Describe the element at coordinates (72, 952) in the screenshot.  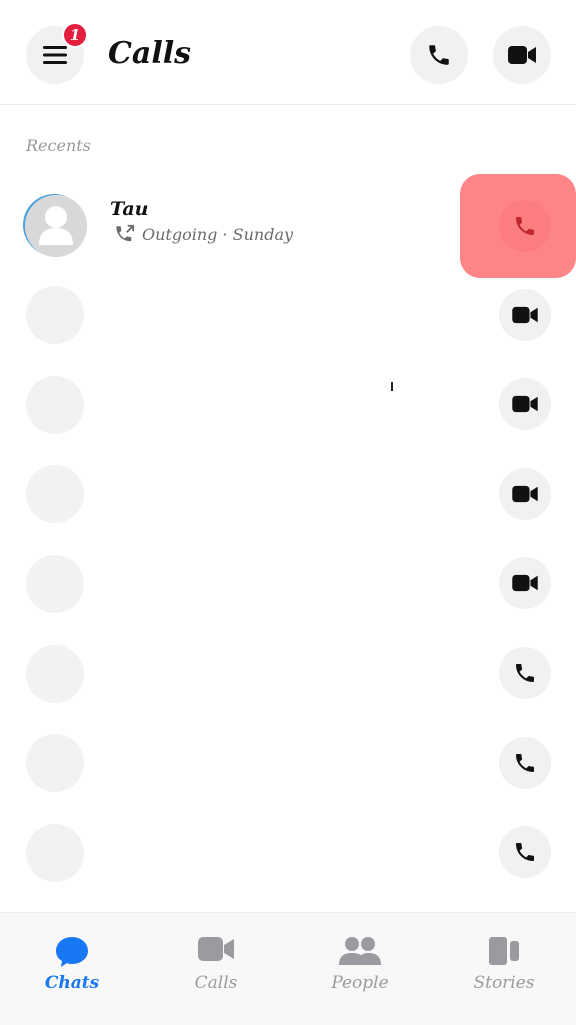
I see `chat-bubble-icon` at that location.